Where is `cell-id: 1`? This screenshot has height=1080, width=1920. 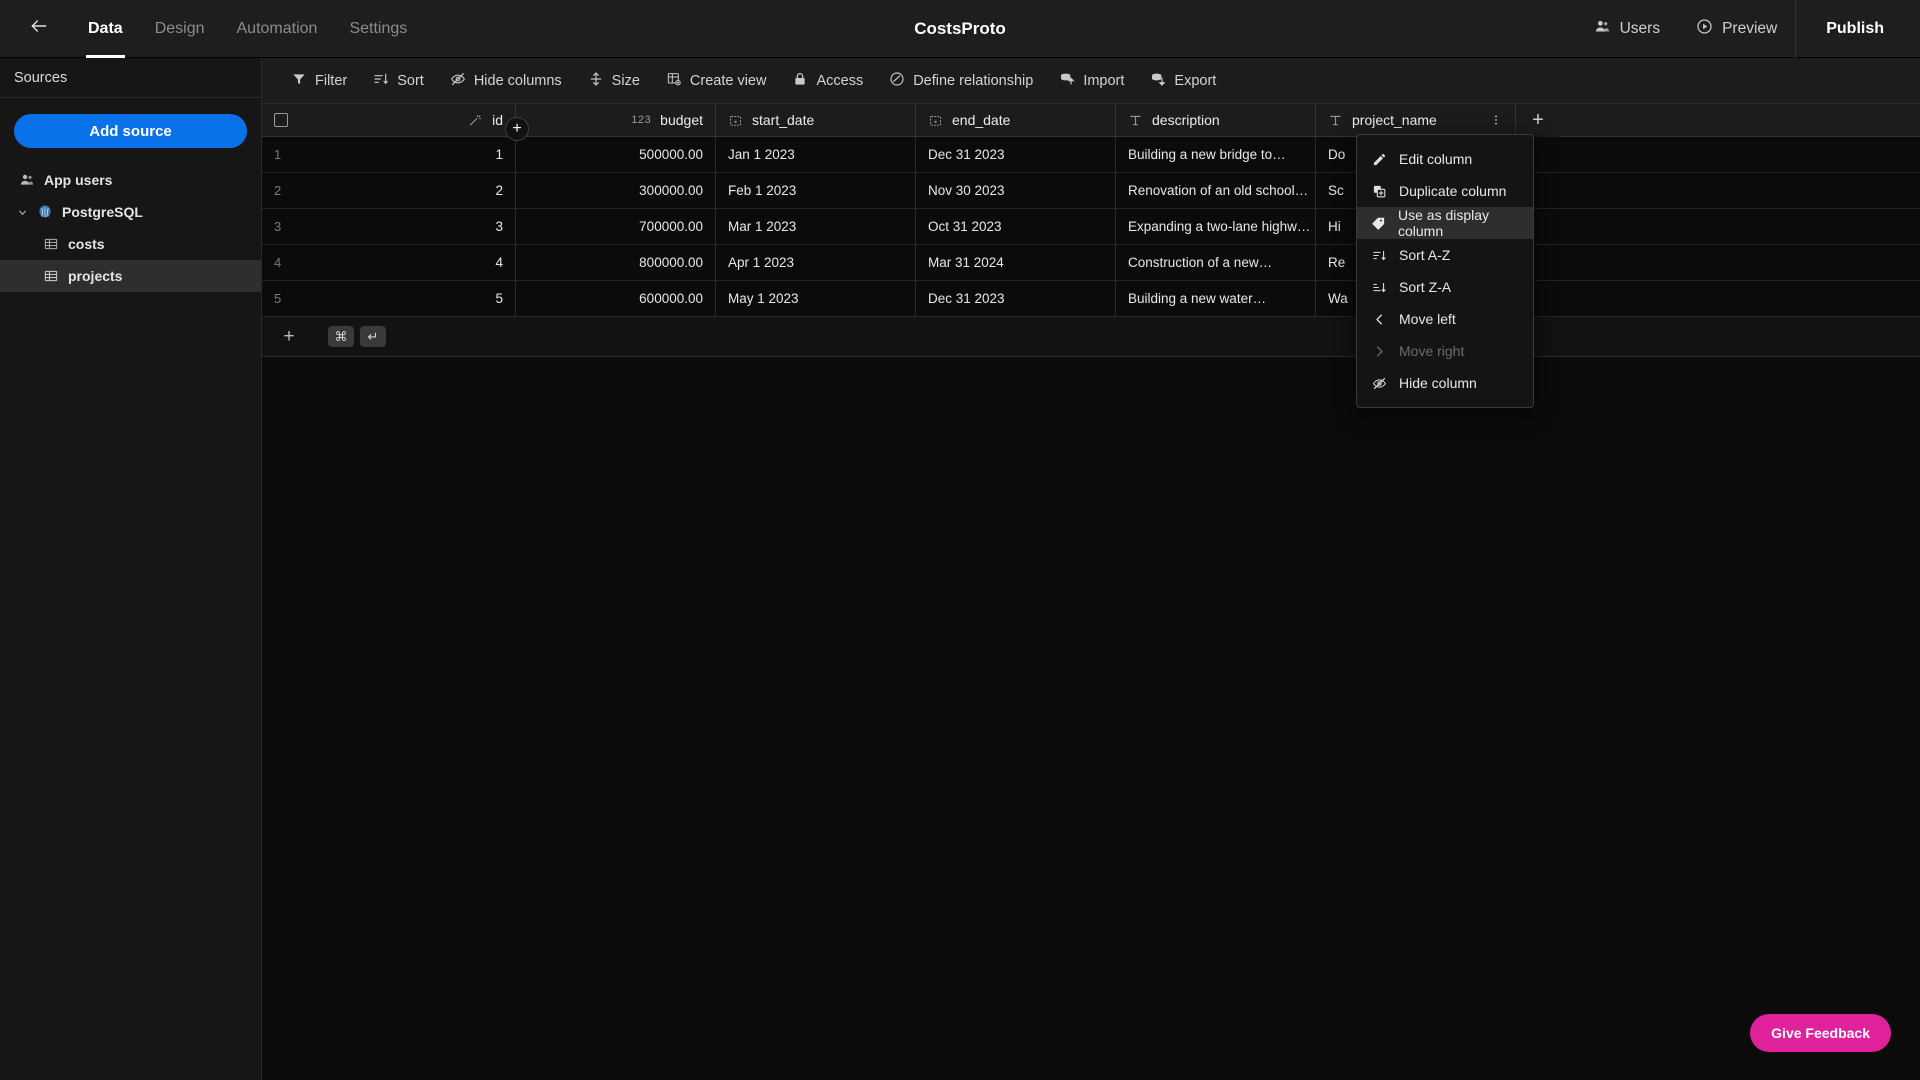
cell-id: 1 is located at coordinates (416, 154).